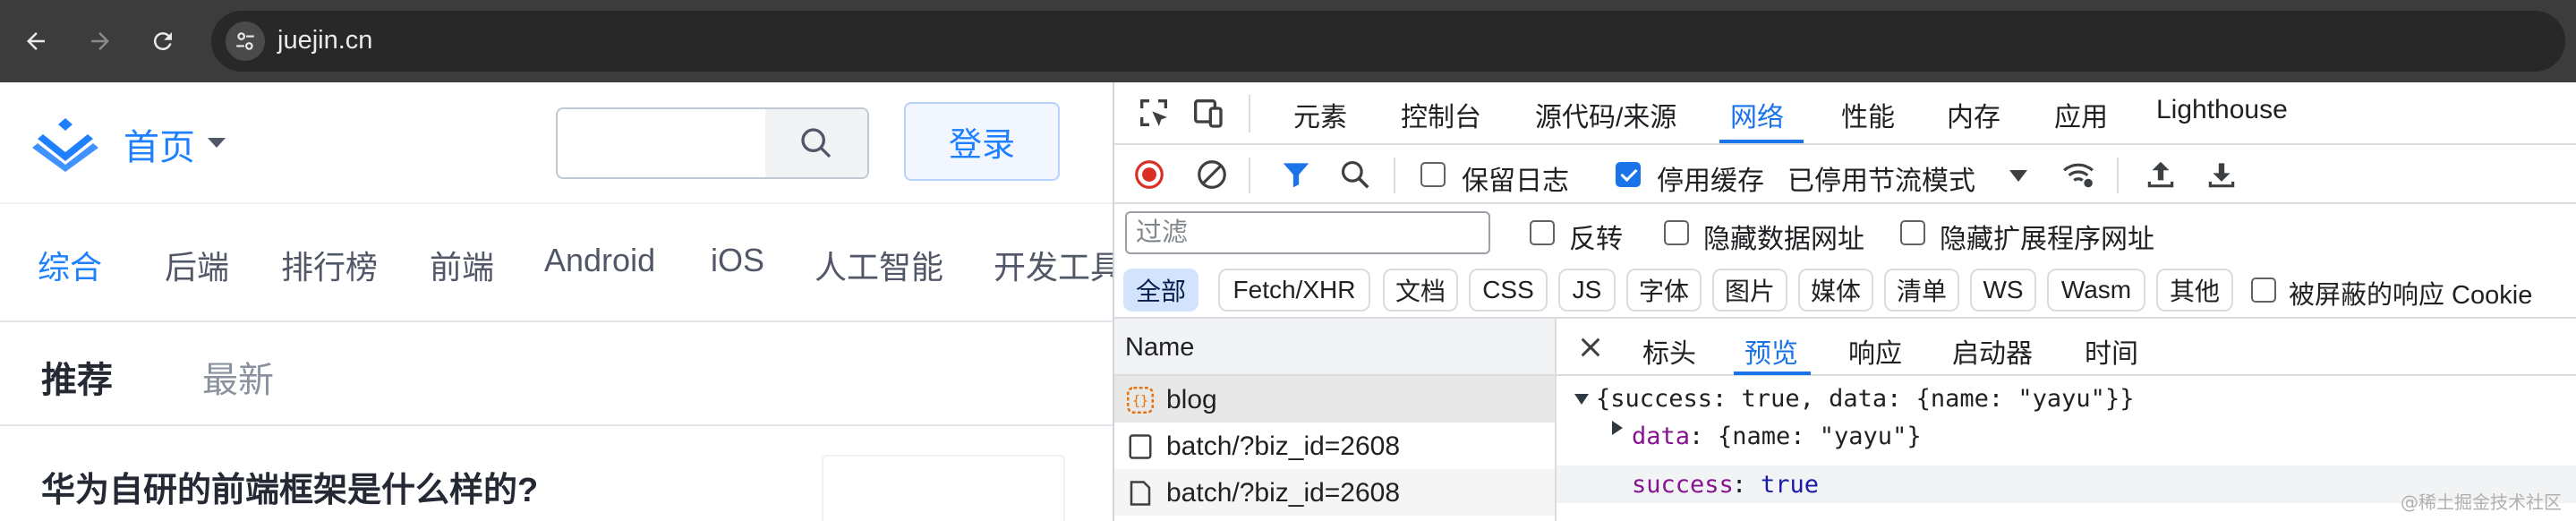 The image size is (2576, 521). Describe the element at coordinates (1587, 290) in the screenshot. I see `type-chip: JS` at that location.